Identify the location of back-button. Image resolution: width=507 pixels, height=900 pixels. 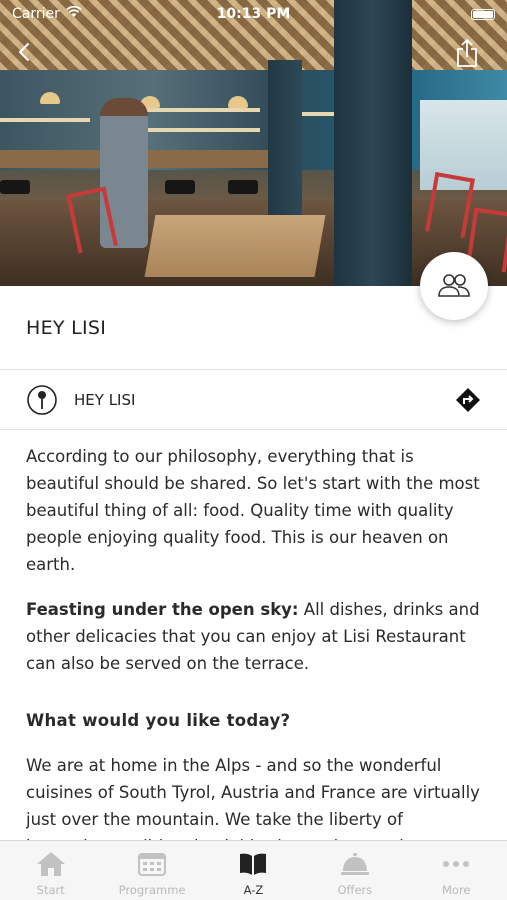
(24, 52).